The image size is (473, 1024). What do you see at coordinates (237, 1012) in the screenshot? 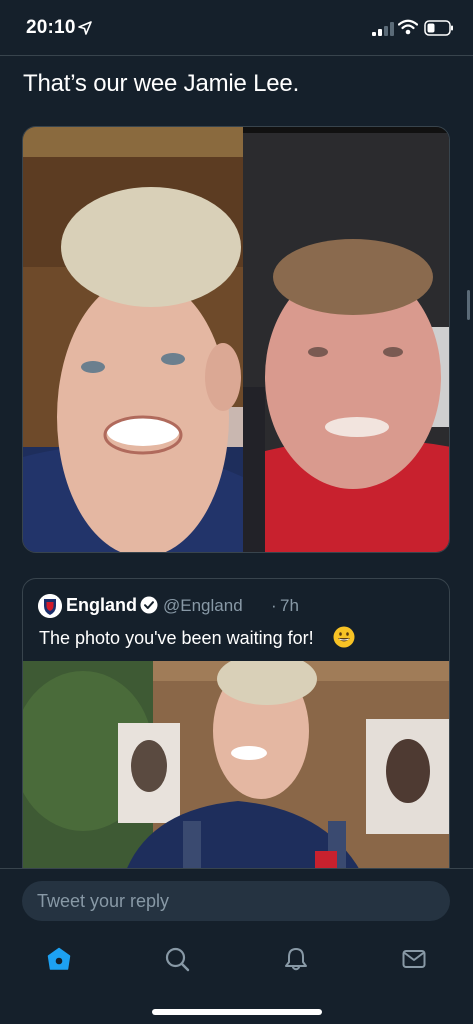
I see `home-indicator` at bounding box center [237, 1012].